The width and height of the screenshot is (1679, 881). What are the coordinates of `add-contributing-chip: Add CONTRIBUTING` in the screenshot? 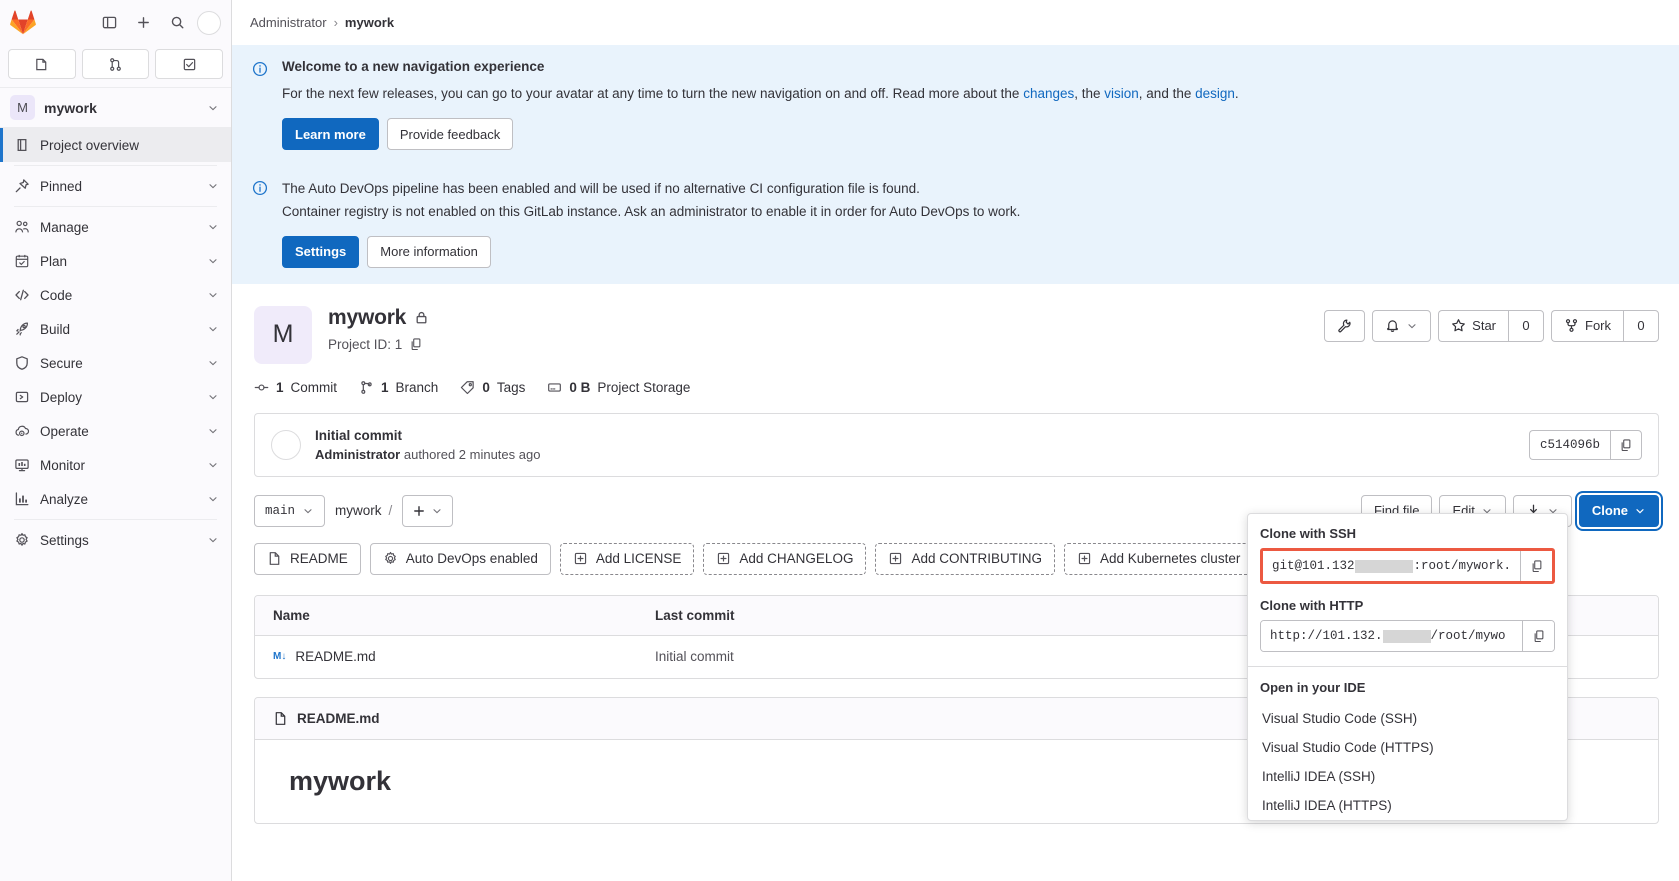 It's located at (965, 558).